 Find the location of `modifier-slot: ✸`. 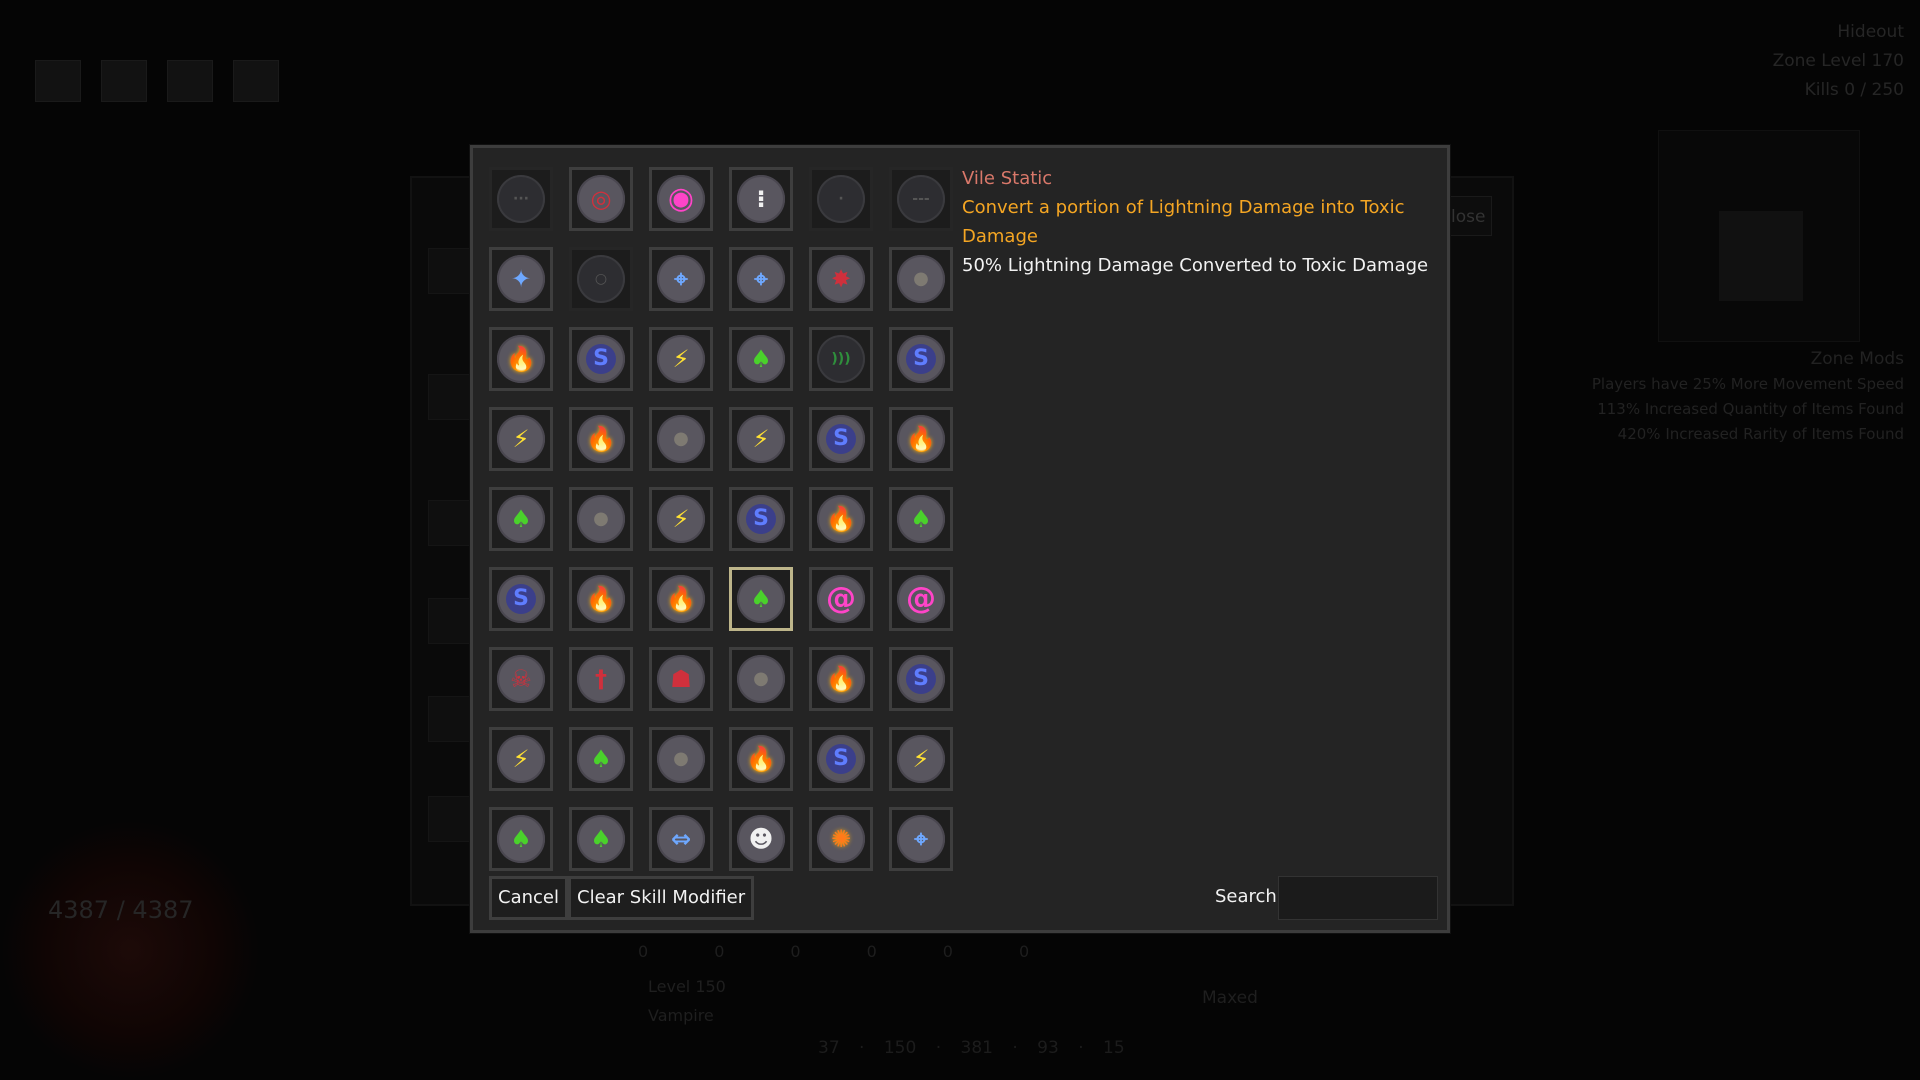

modifier-slot: ✸ is located at coordinates (841, 279).